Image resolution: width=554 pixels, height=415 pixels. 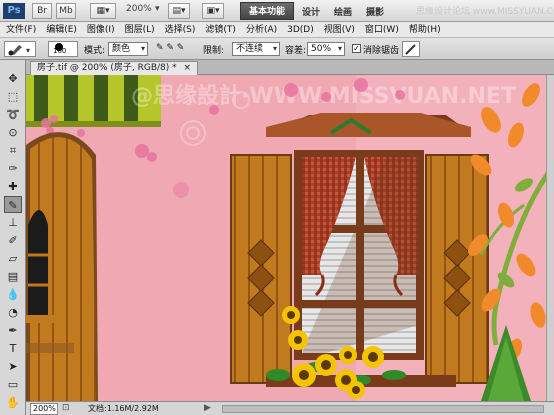 What do you see at coordinates (219, 29) in the screenshot?
I see `menu-filter: 滤镜(T)` at bounding box center [219, 29].